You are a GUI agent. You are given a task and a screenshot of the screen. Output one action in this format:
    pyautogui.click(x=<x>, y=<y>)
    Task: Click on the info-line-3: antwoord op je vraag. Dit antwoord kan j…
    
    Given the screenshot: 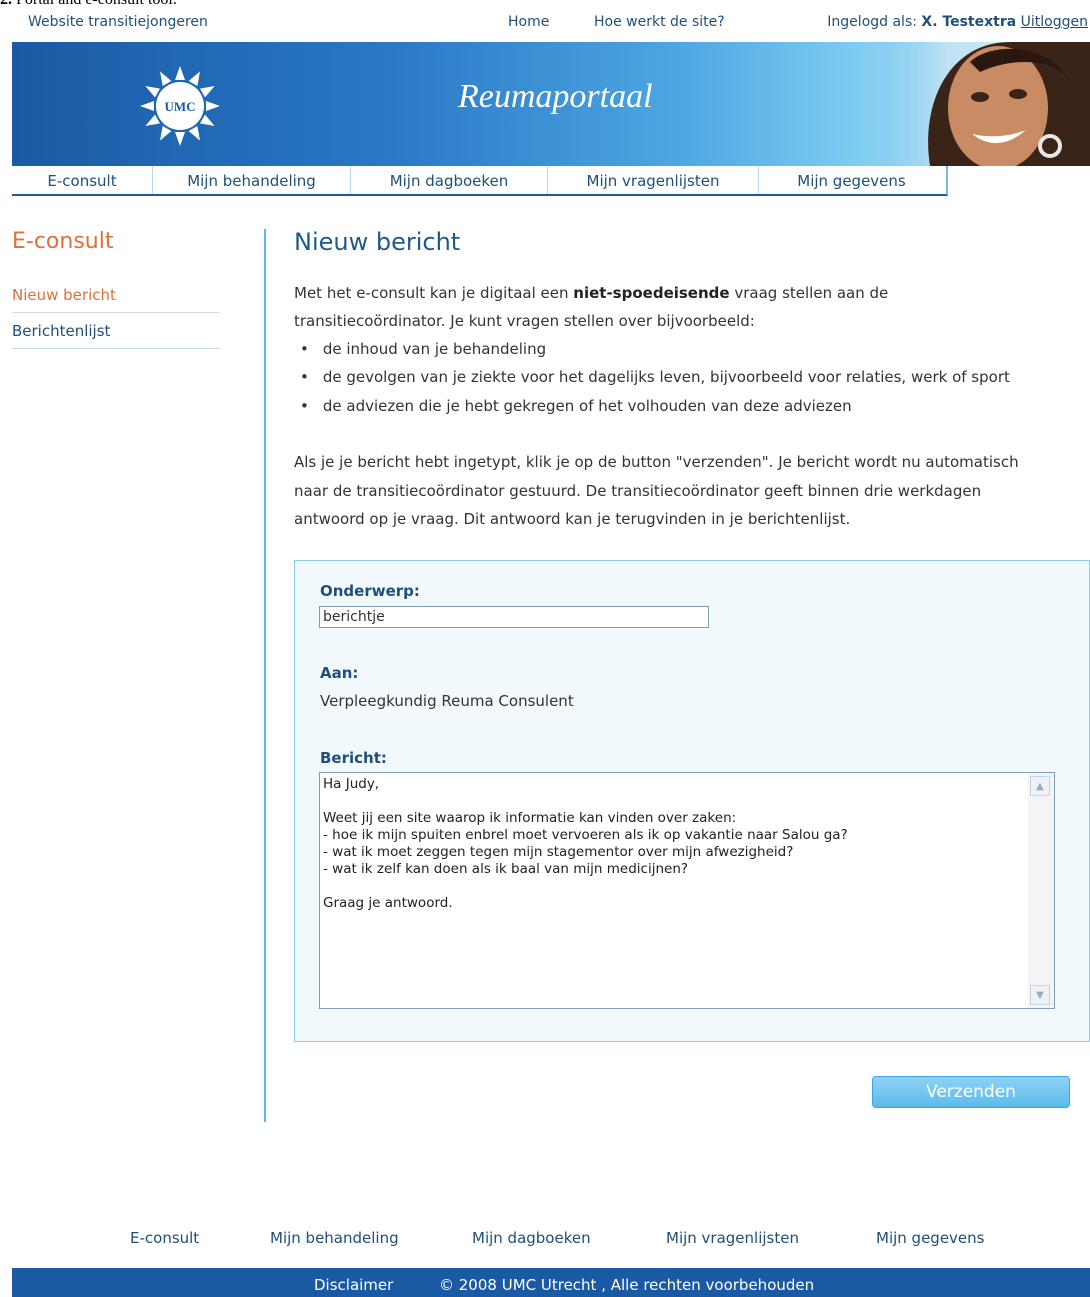 What is the action you would take?
    pyautogui.click(x=572, y=519)
    